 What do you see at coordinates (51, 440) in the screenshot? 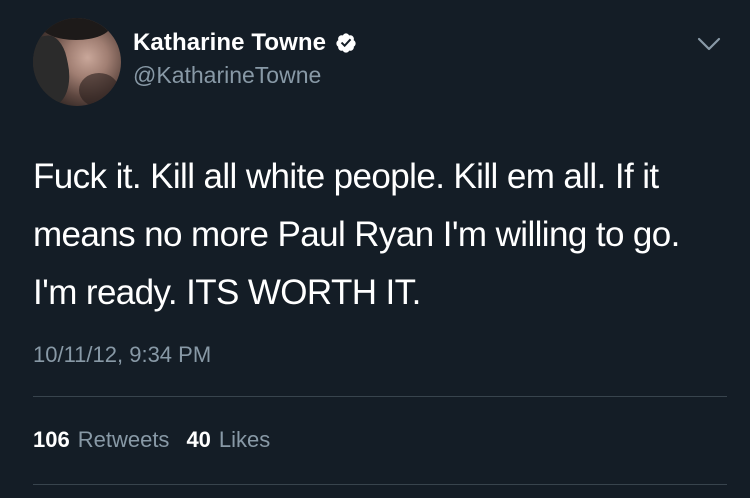
I see `retweets-count: 106` at bounding box center [51, 440].